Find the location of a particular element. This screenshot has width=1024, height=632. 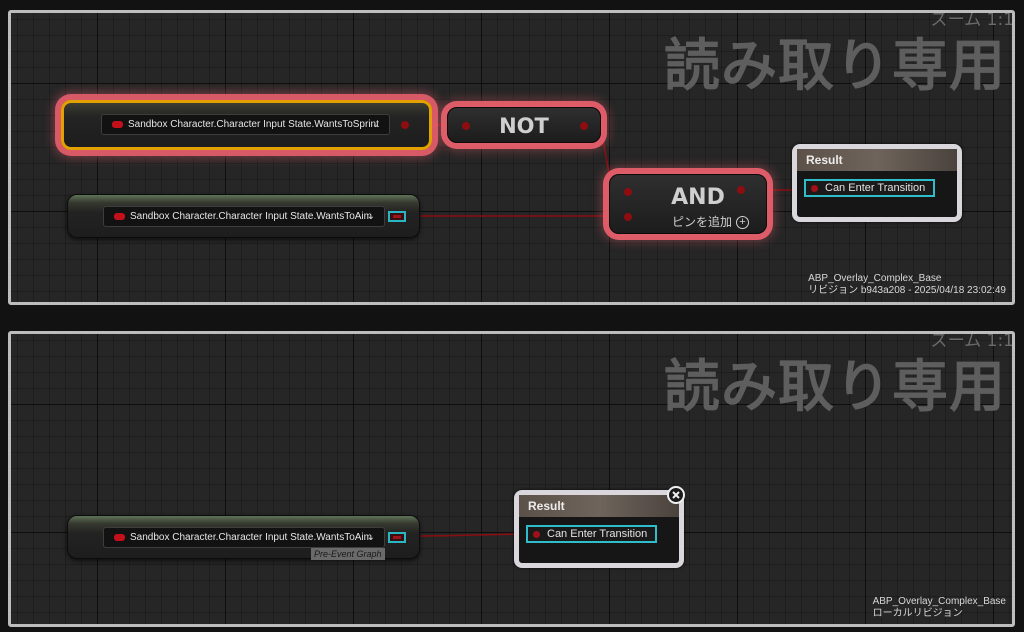

not-output-pin is located at coordinates (584, 126).